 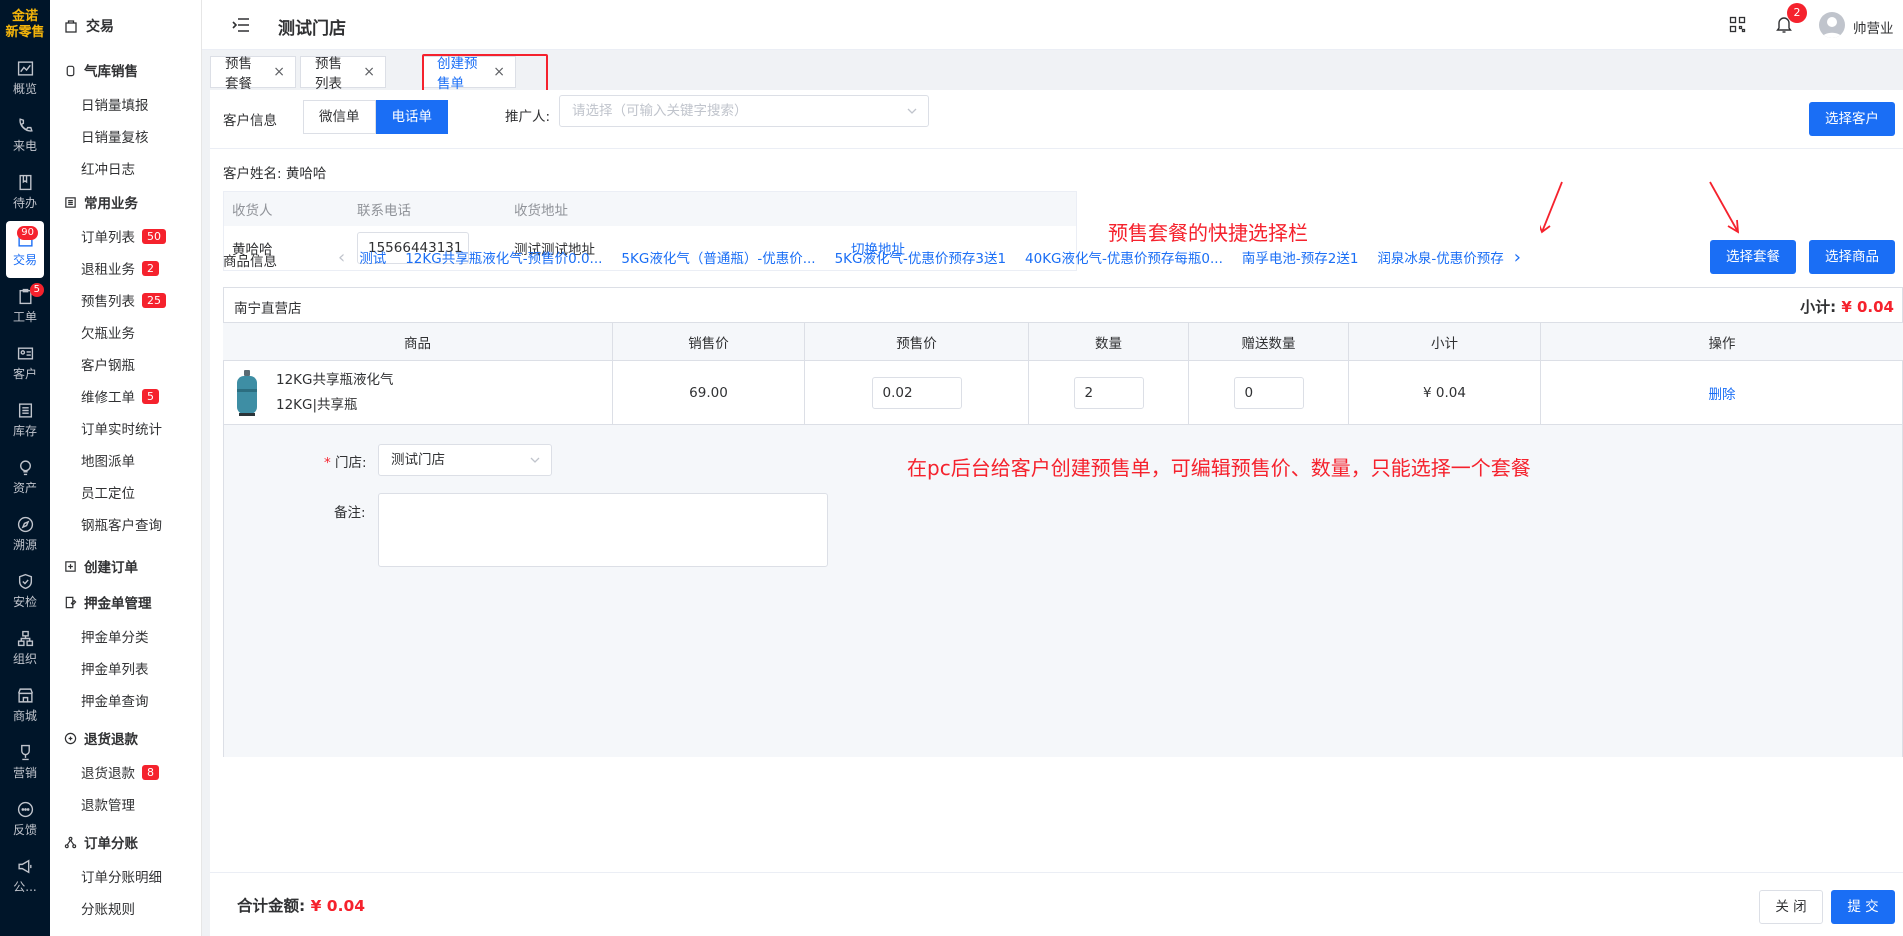 I want to click on menu-group-deposit: 押金单管理, so click(x=125, y=602).